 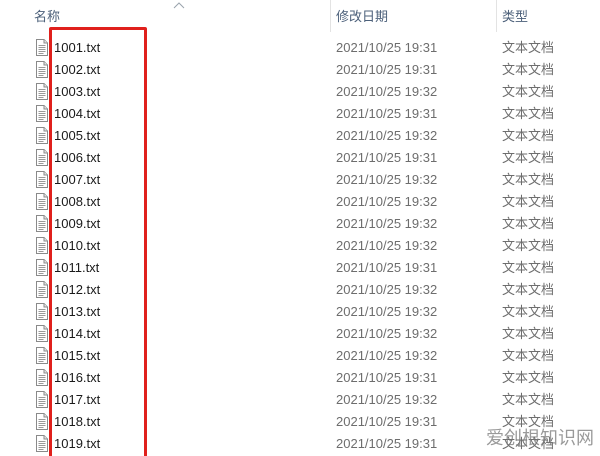 I want to click on file-row: 1012.txt 2021/10/25 19:32 文本文档, so click(x=300, y=290).